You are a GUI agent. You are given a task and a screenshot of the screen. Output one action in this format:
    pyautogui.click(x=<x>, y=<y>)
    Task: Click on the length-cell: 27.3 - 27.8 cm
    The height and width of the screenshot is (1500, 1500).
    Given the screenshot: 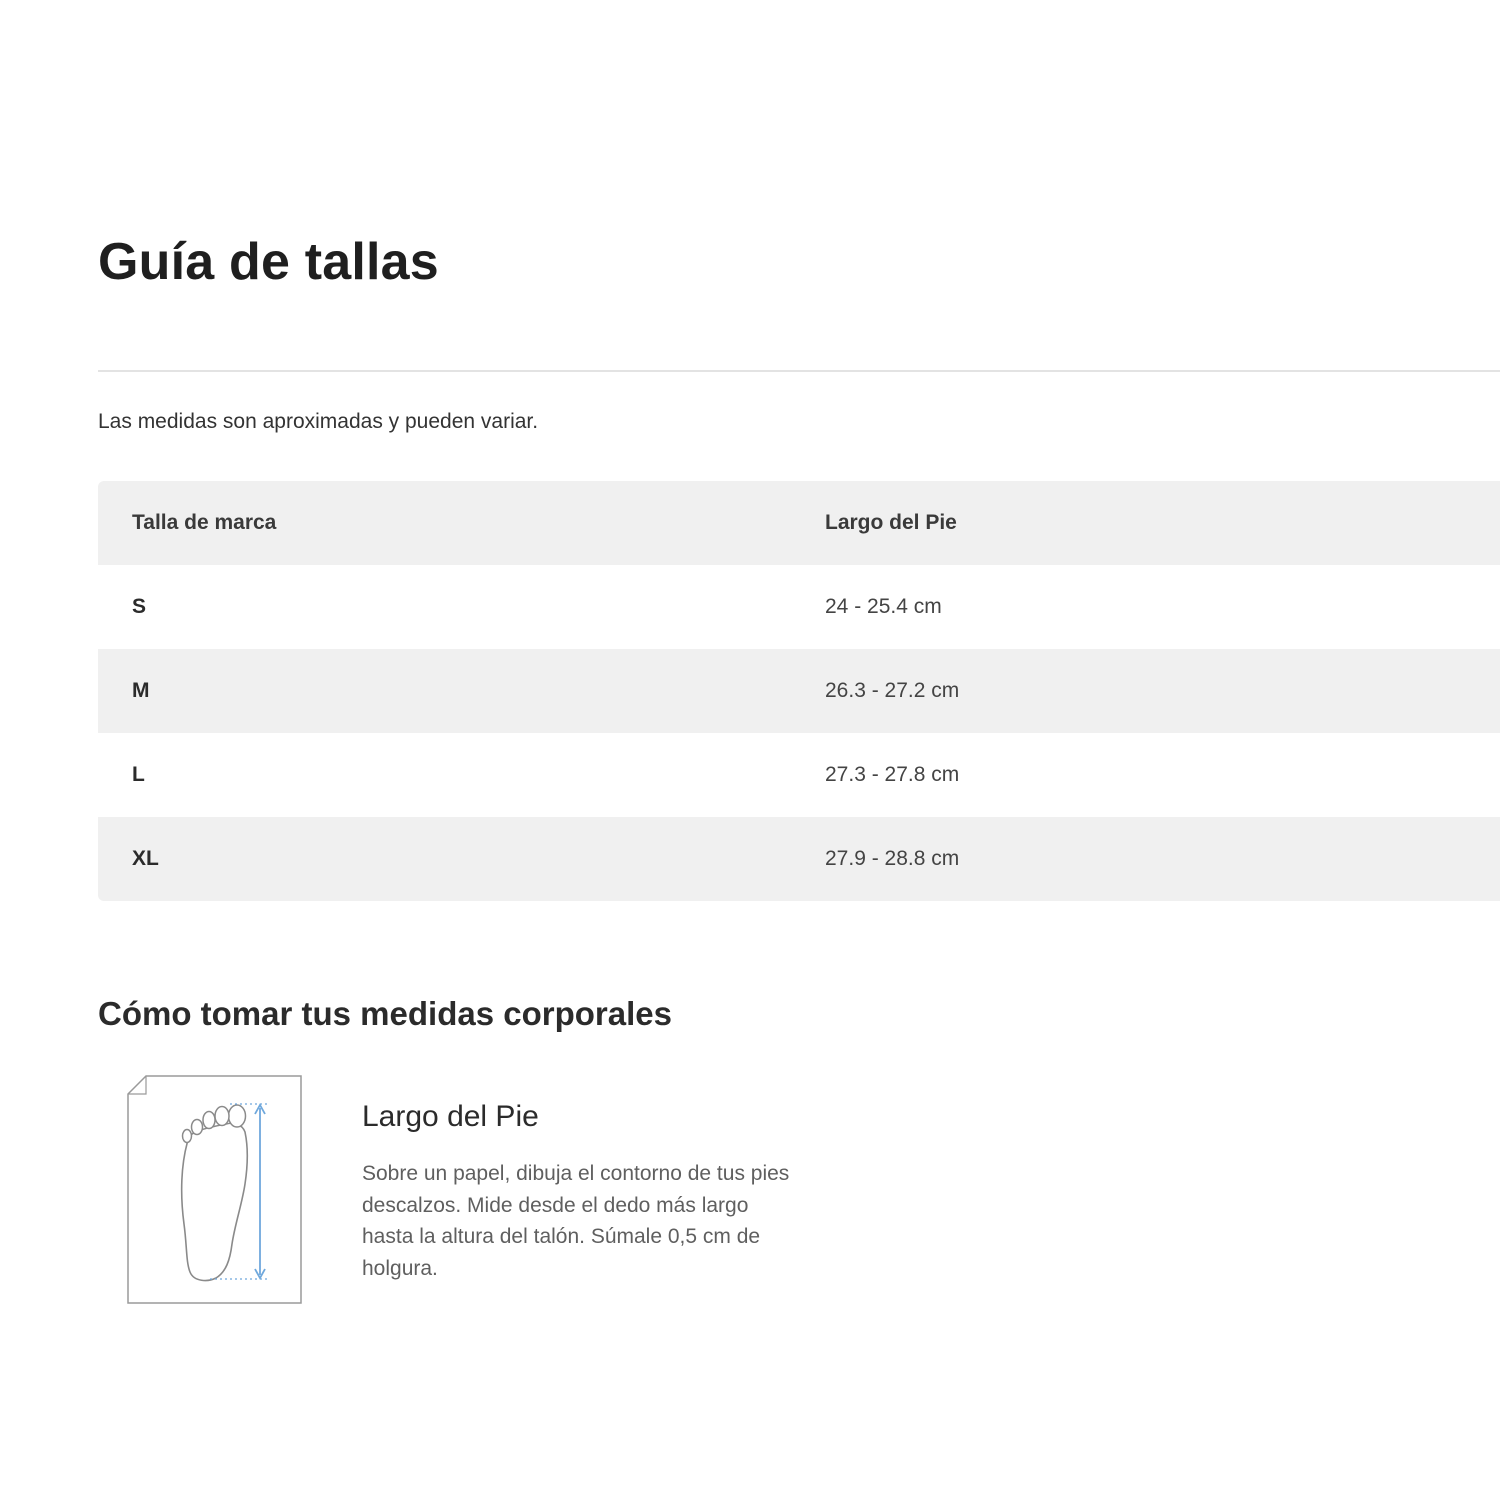 What is the action you would take?
    pyautogui.click(x=892, y=774)
    